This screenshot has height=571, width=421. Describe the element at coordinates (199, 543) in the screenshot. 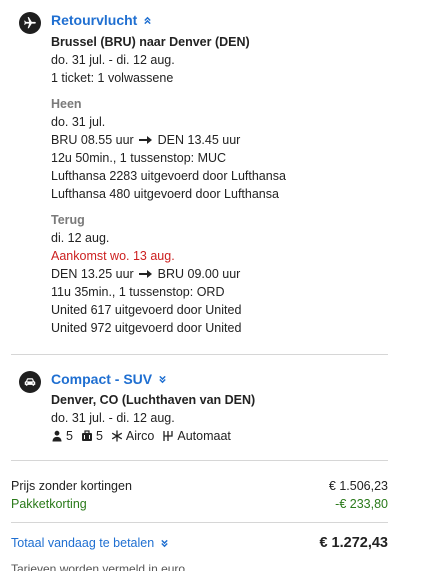

I see `total-row: Totaal vandaag te betalen € 1.272,43` at that location.